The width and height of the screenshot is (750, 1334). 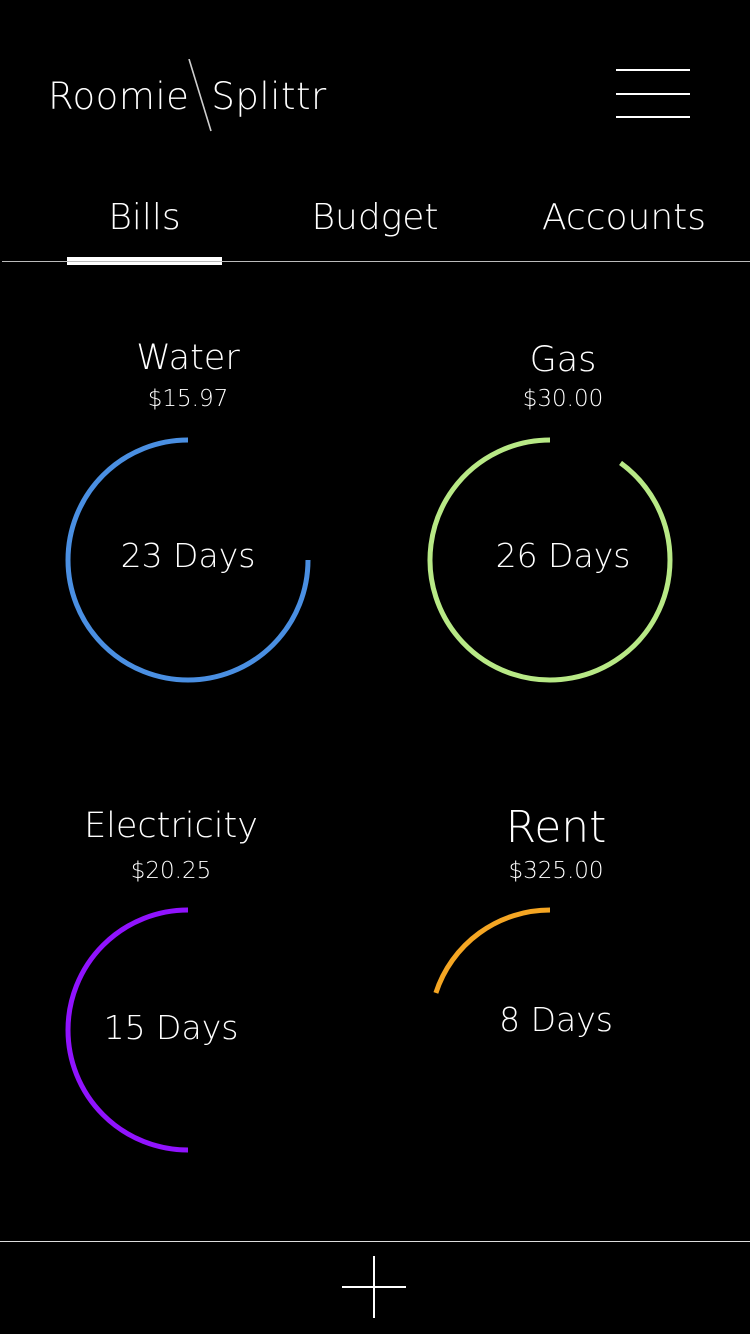 I want to click on plus-icon, so click(x=374, y=1287).